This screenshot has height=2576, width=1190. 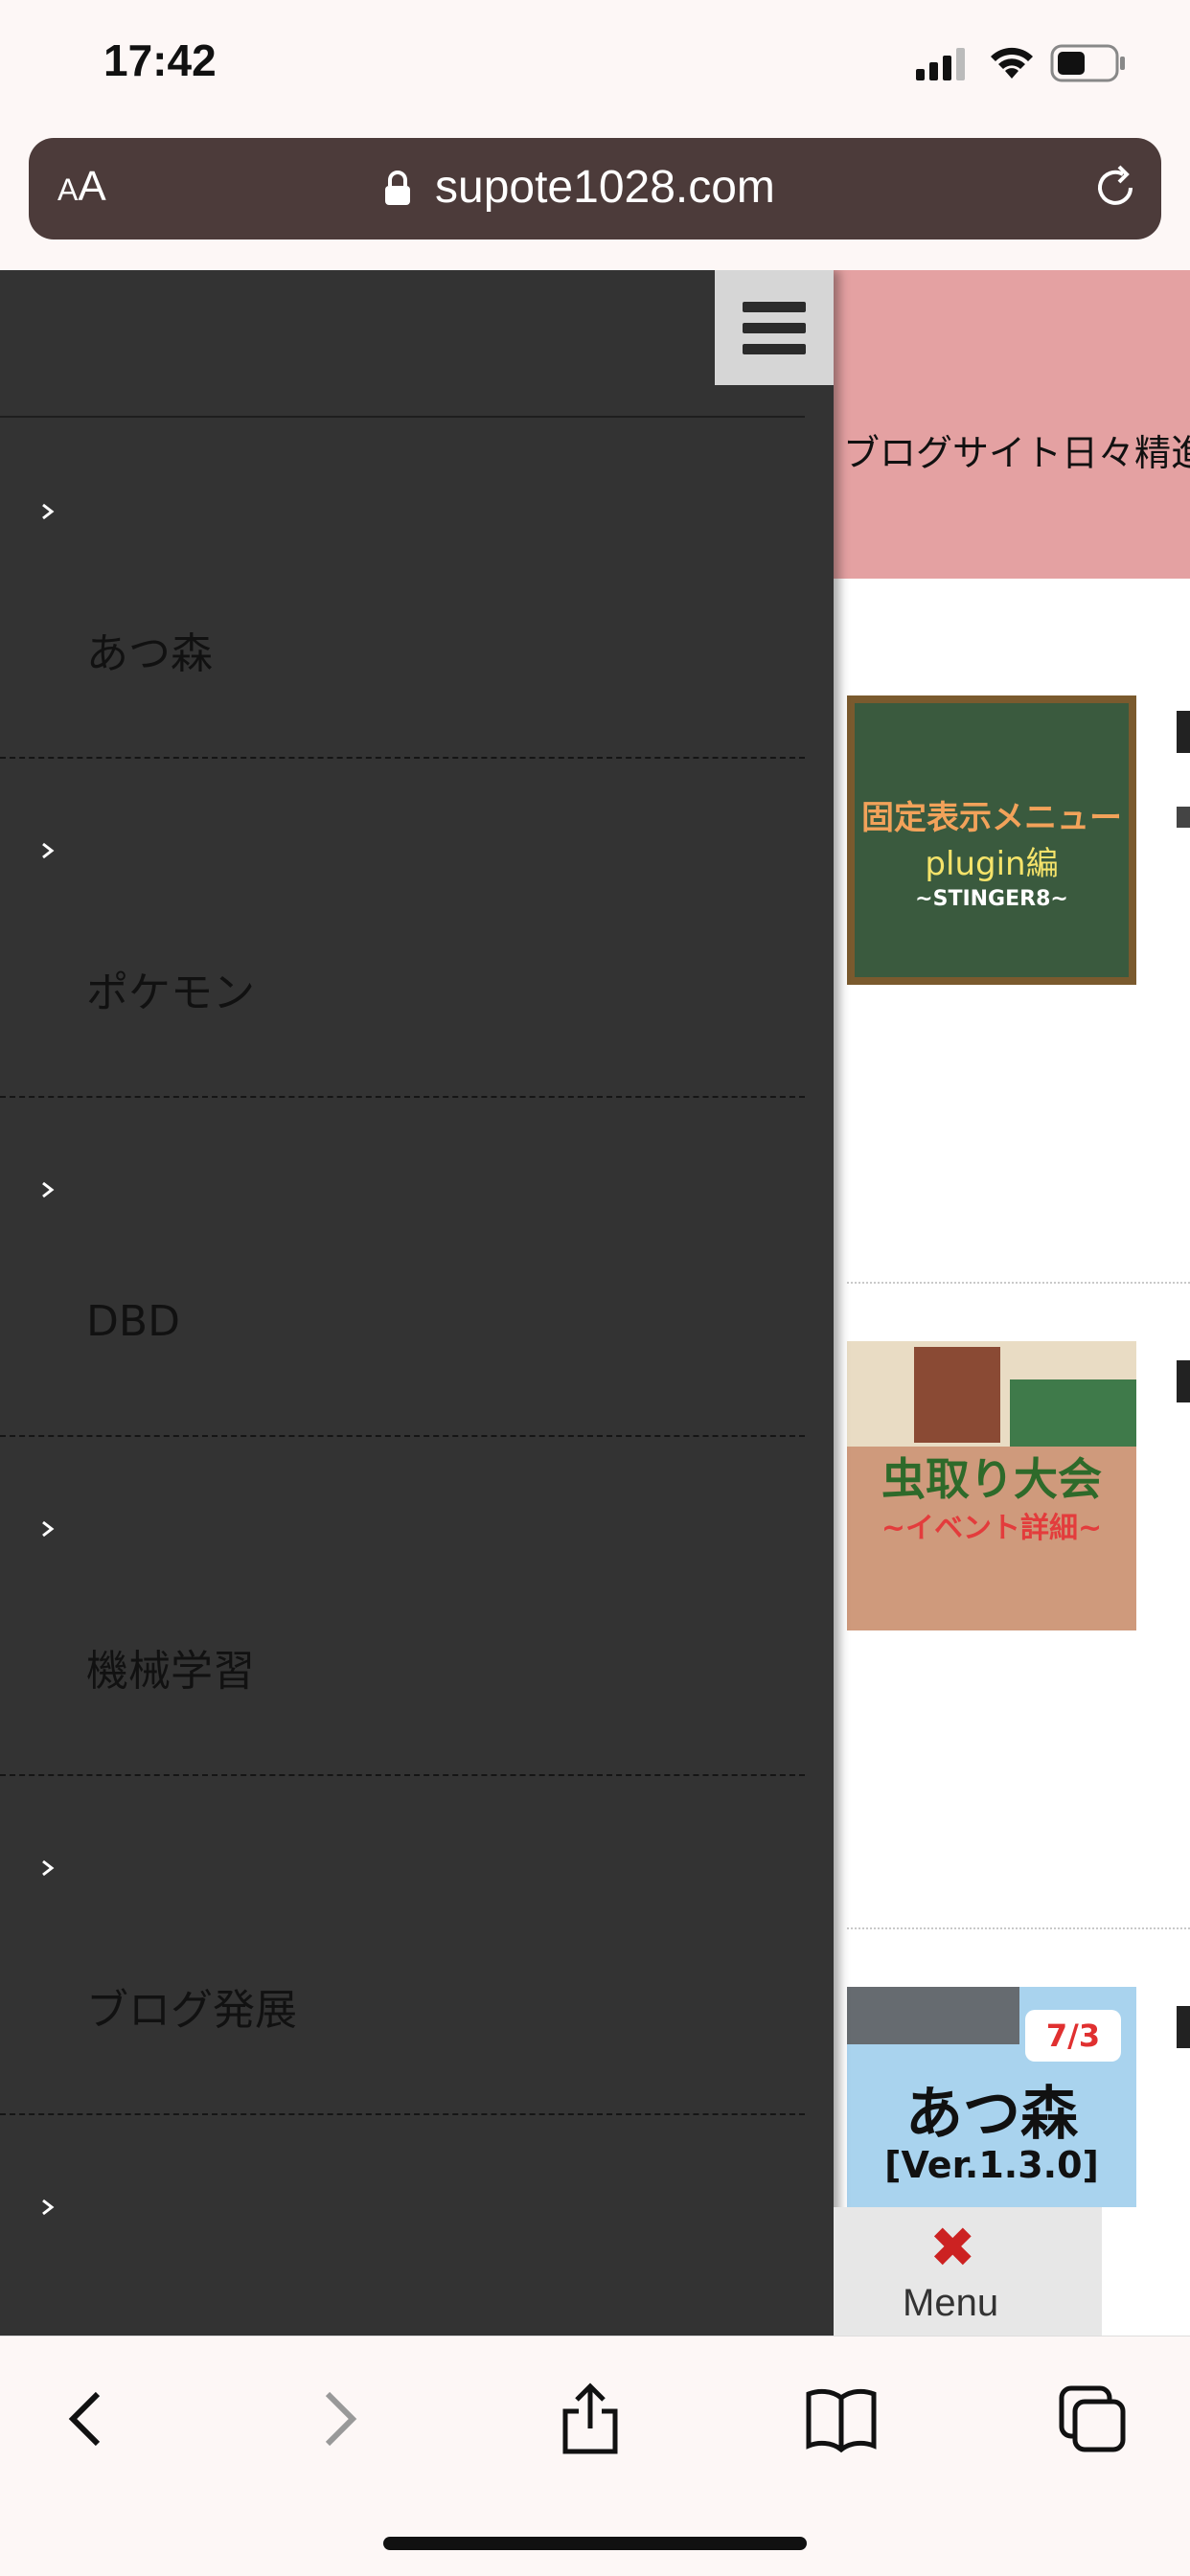 What do you see at coordinates (842, 2419) in the screenshot?
I see `bookmarks-icon` at bounding box center [842, 2419].